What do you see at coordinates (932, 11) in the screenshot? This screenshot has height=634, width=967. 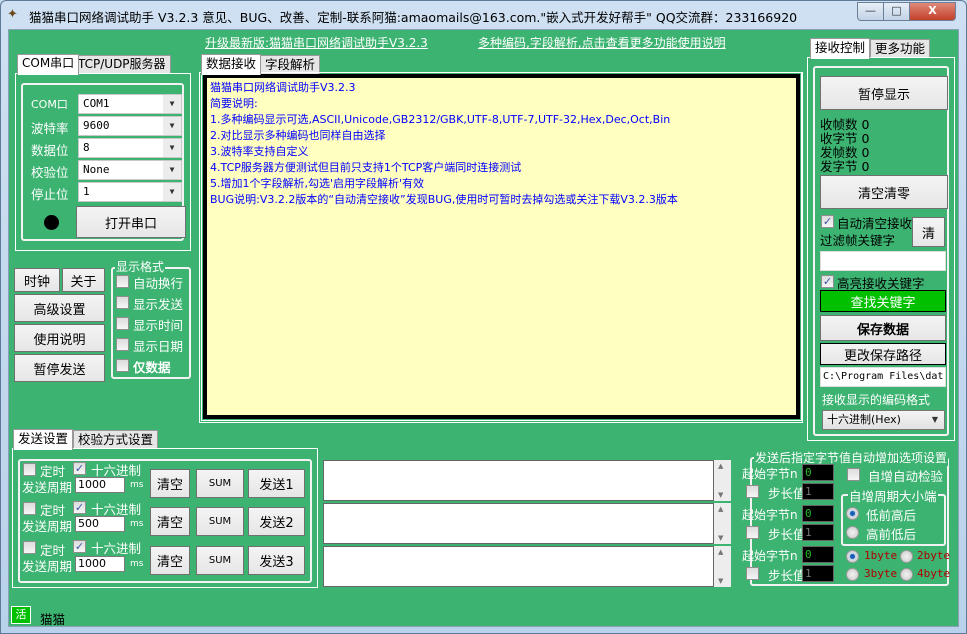 I see `close-button: X` at bounding box center [932, 11].